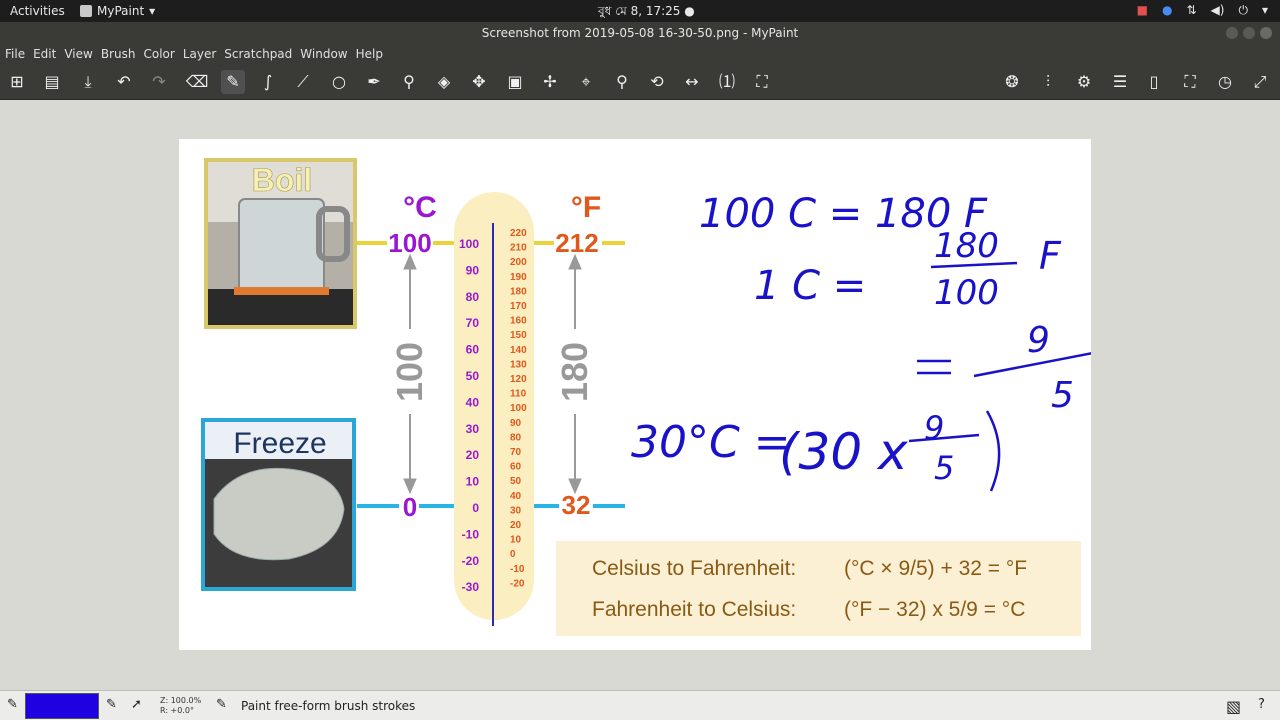 The width and height of the screenshot is (1280, 720). I want to click on minimize-button, so click(1232, 33).